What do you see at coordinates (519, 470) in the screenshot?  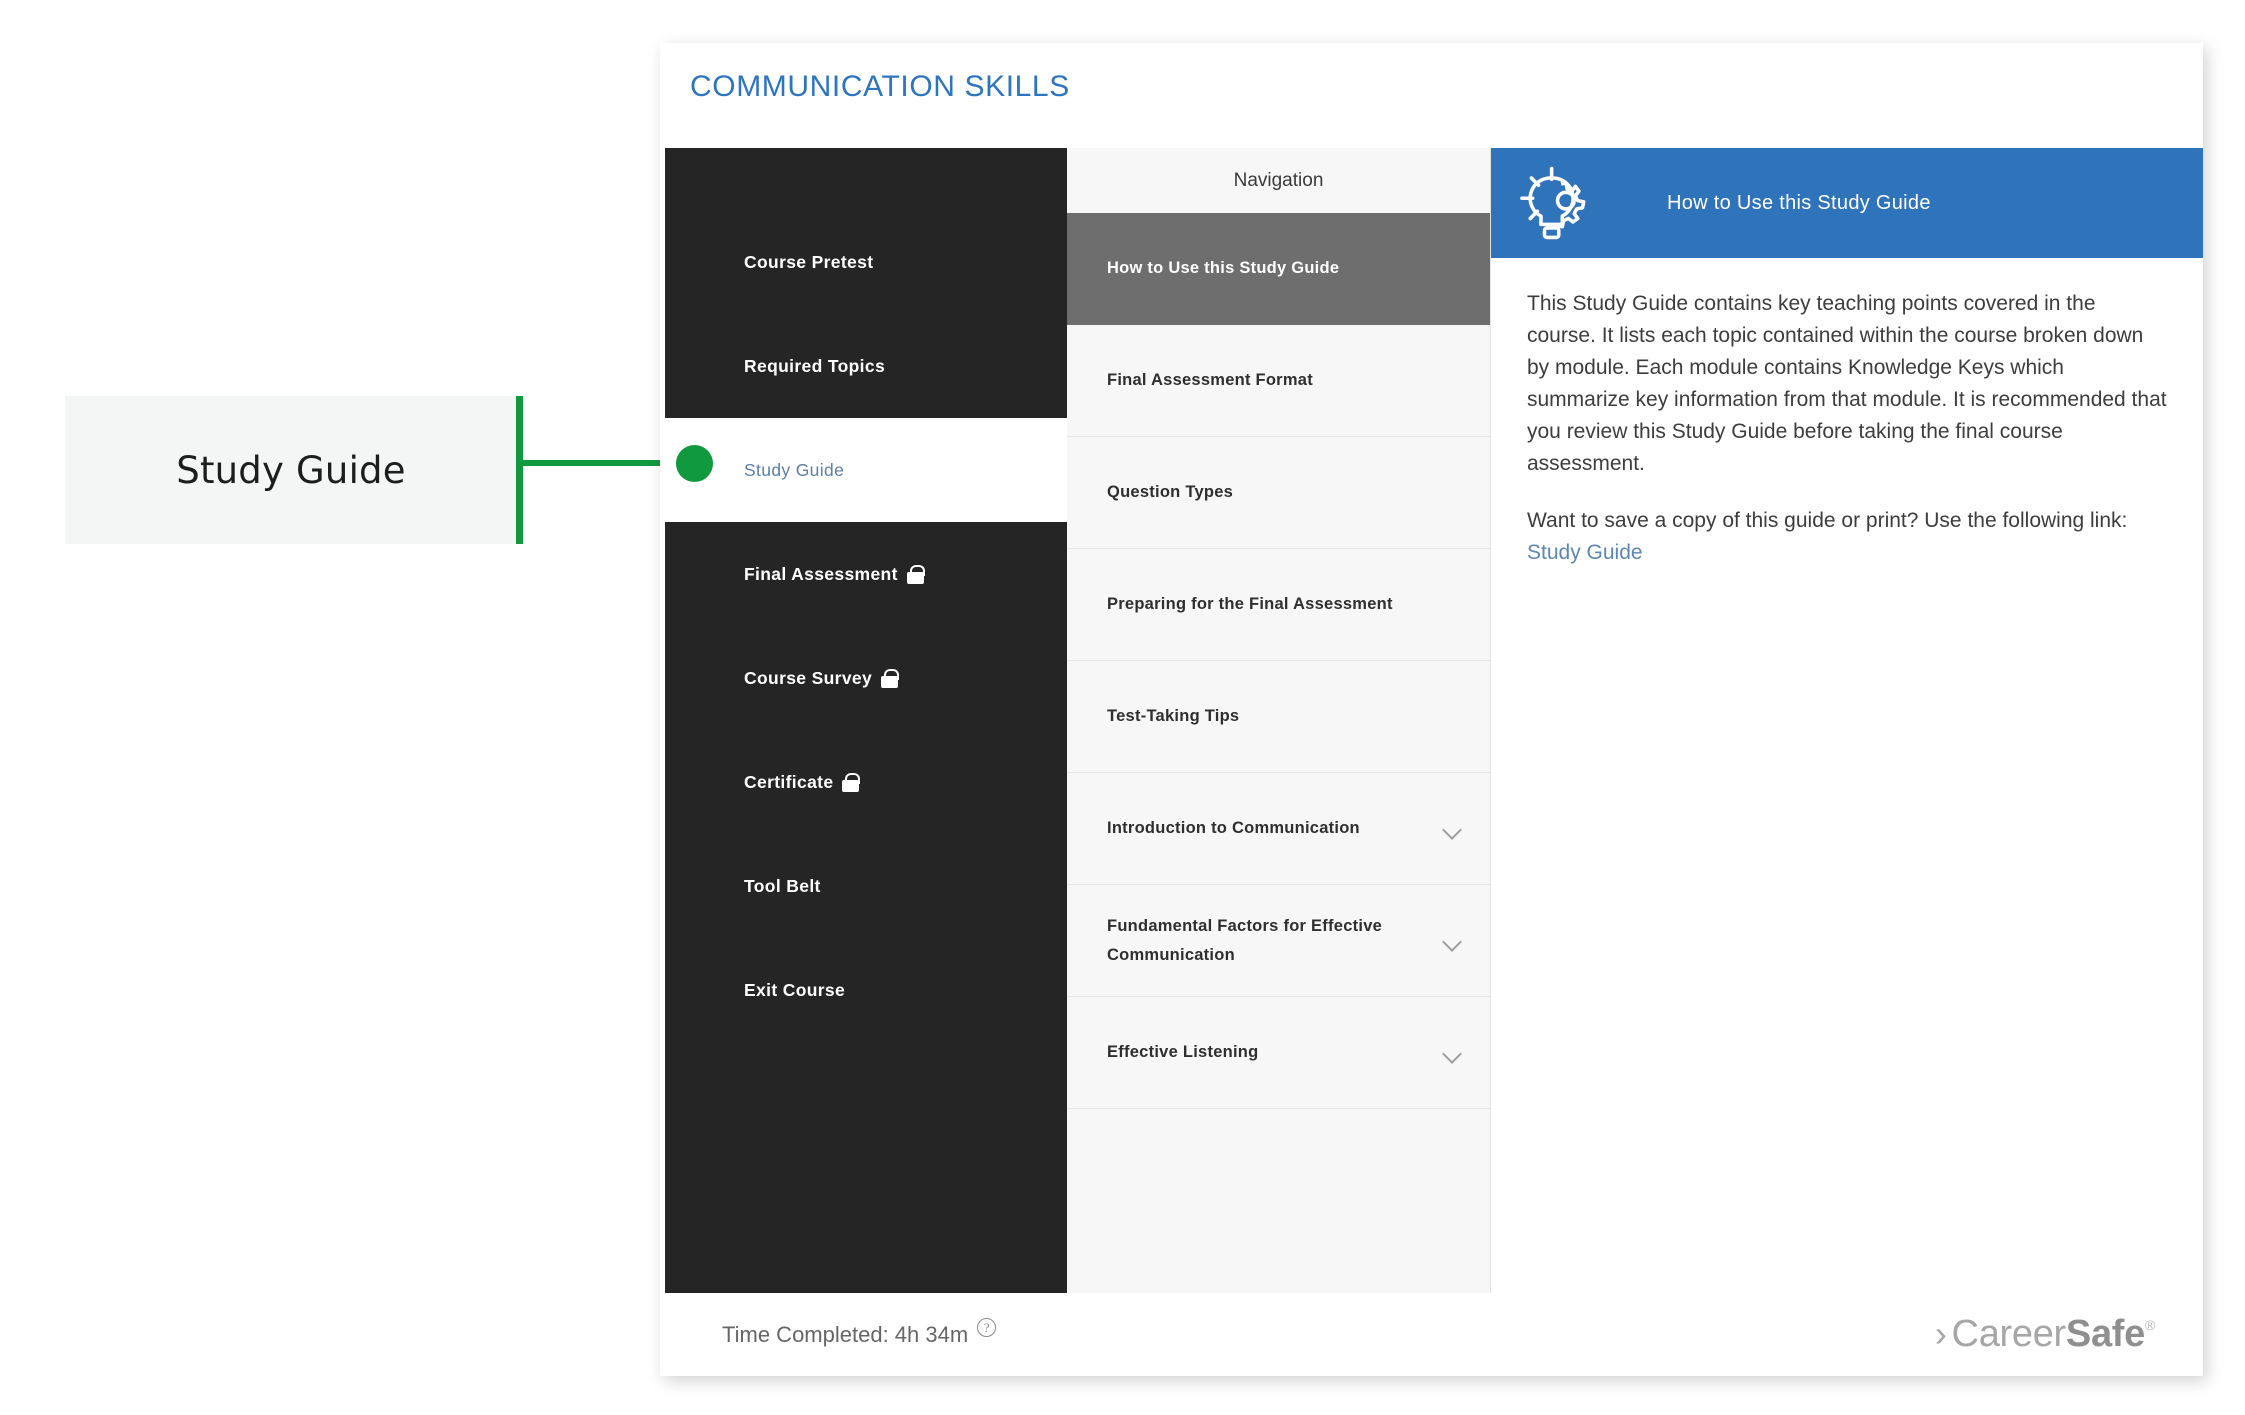 I see `annotation-bar` at bounding box center [519, 470].